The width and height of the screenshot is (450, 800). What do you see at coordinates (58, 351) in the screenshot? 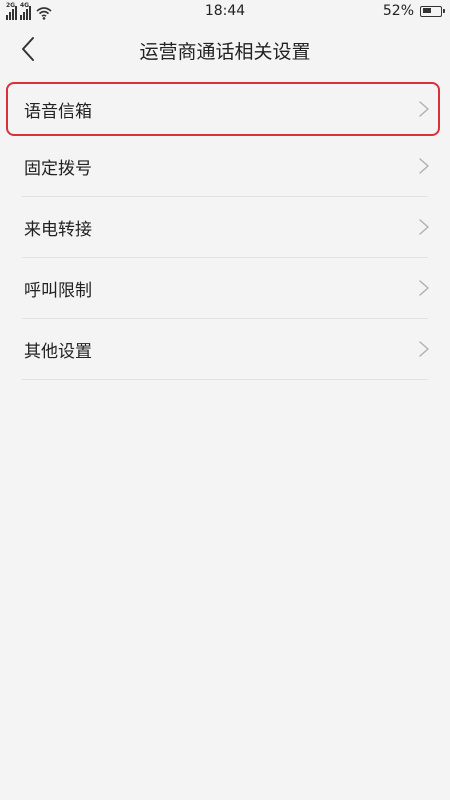
I see `list-item-label: 其他设置` at bounding box center [58, 351].